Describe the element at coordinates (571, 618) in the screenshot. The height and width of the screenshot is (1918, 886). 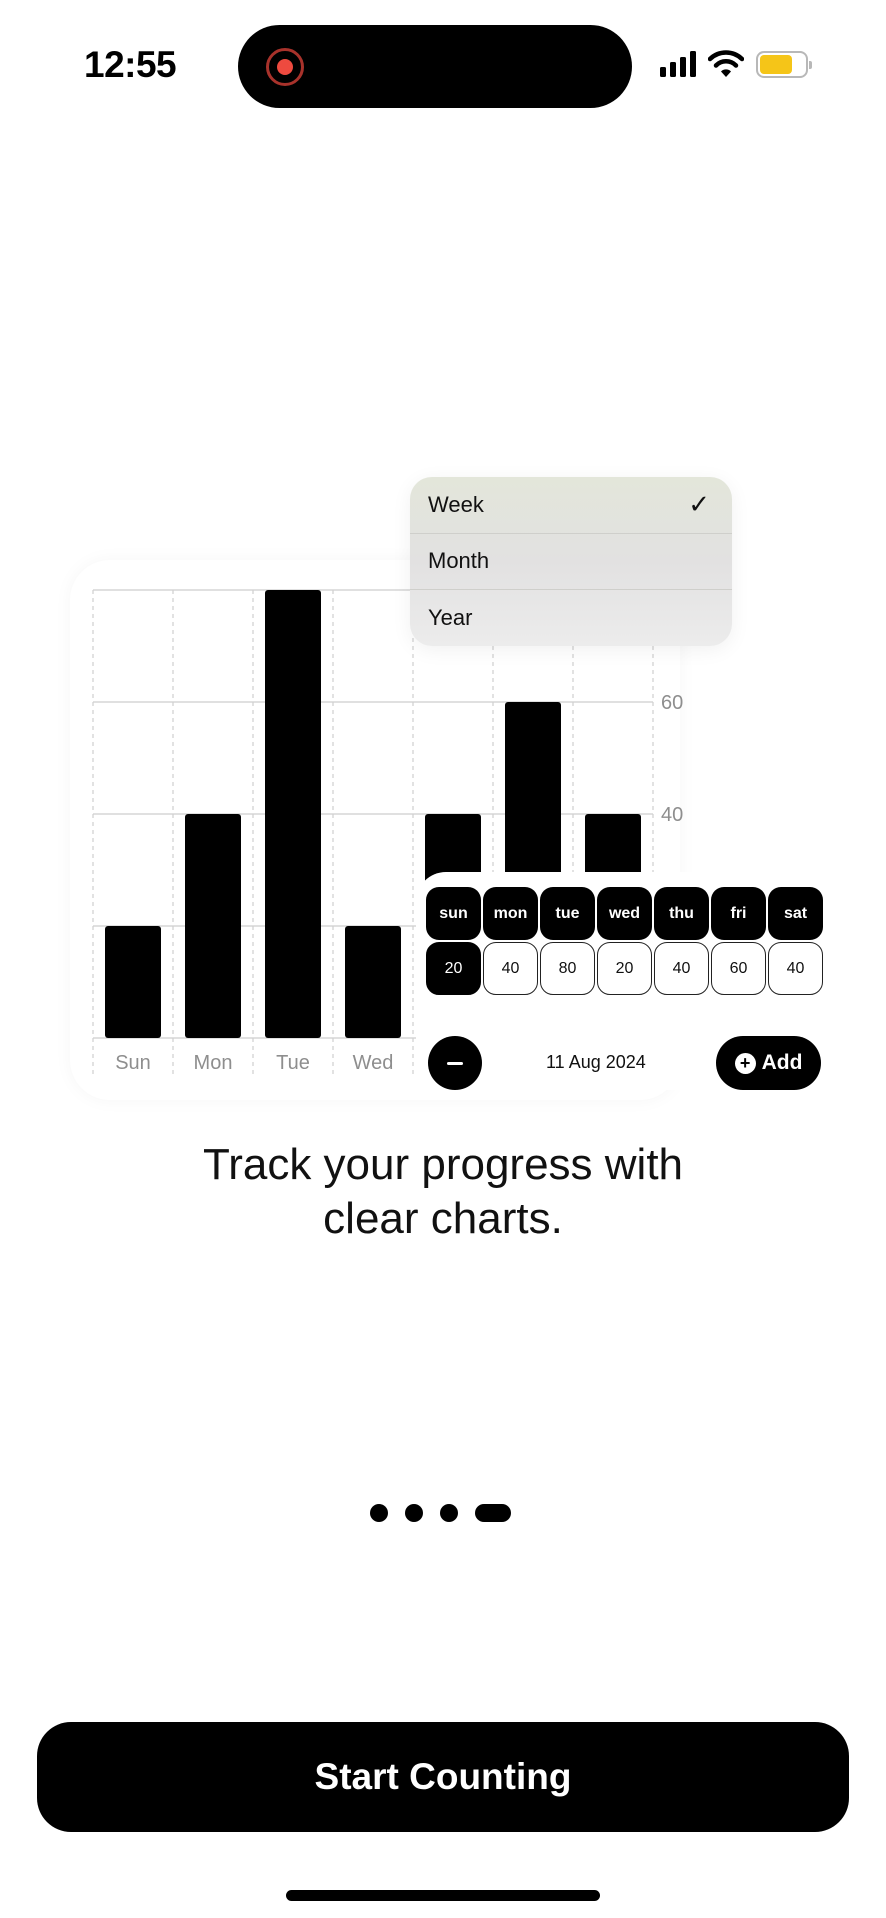
I see `menu-item-year: Year` at that location.